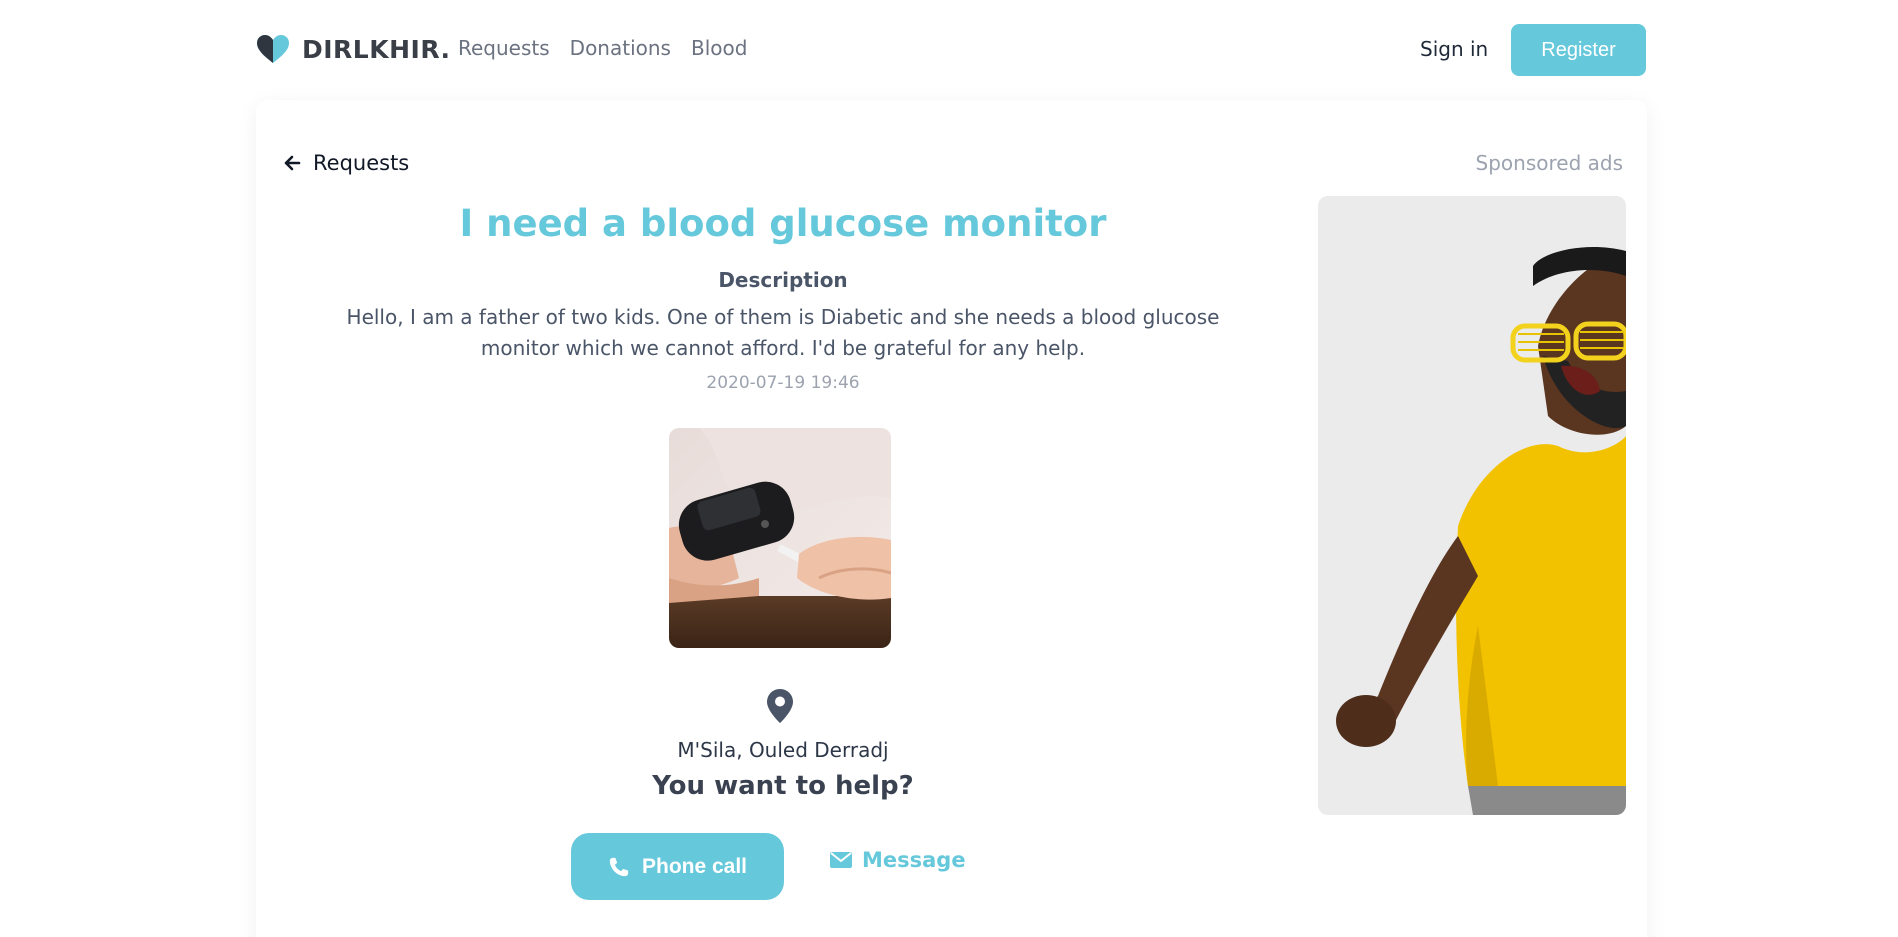  What do you see at coordinates (376, 49) in the screenshot?
I see `brand-name: DIRLKHIR.` at bounding box center [376, 49].